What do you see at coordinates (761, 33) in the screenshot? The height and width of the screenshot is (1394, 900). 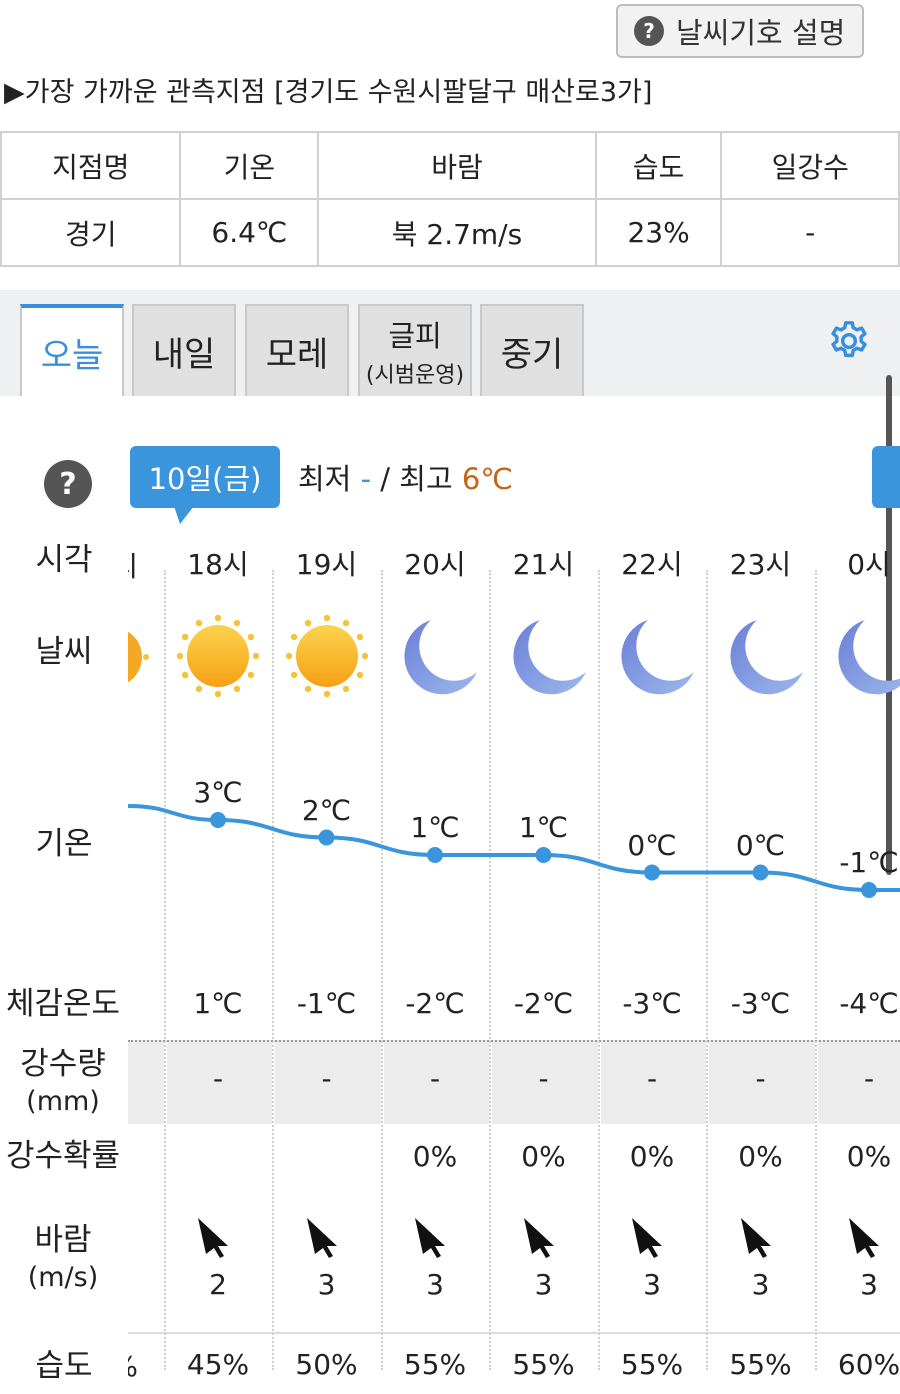 I see `legend-button-label: 날씨기호 설명` at bounding box center [761, 33].